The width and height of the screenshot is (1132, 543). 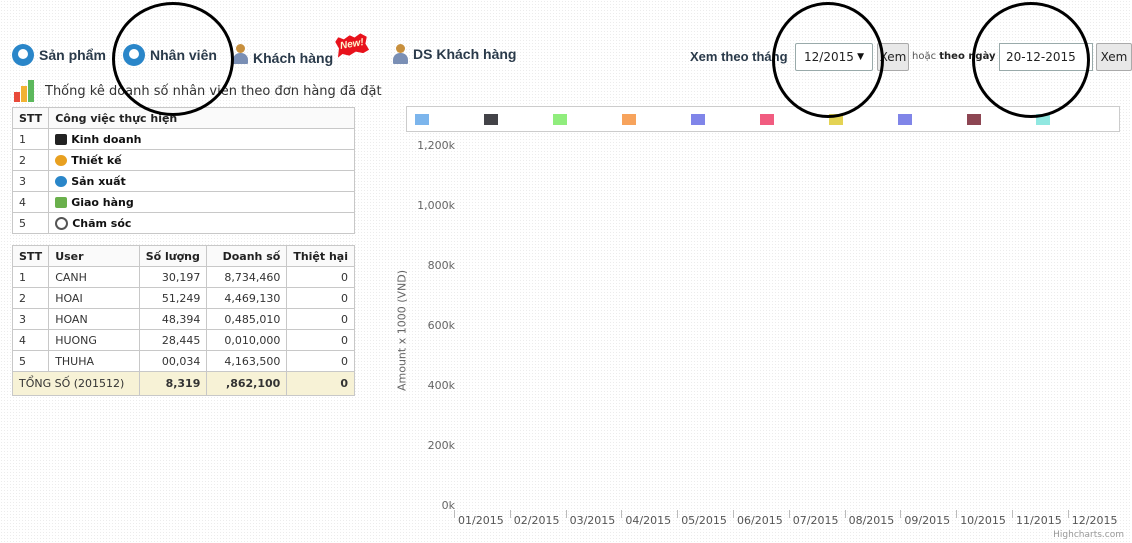 I want to click on y-tick-label: 400k, so click(x=441, y=385).